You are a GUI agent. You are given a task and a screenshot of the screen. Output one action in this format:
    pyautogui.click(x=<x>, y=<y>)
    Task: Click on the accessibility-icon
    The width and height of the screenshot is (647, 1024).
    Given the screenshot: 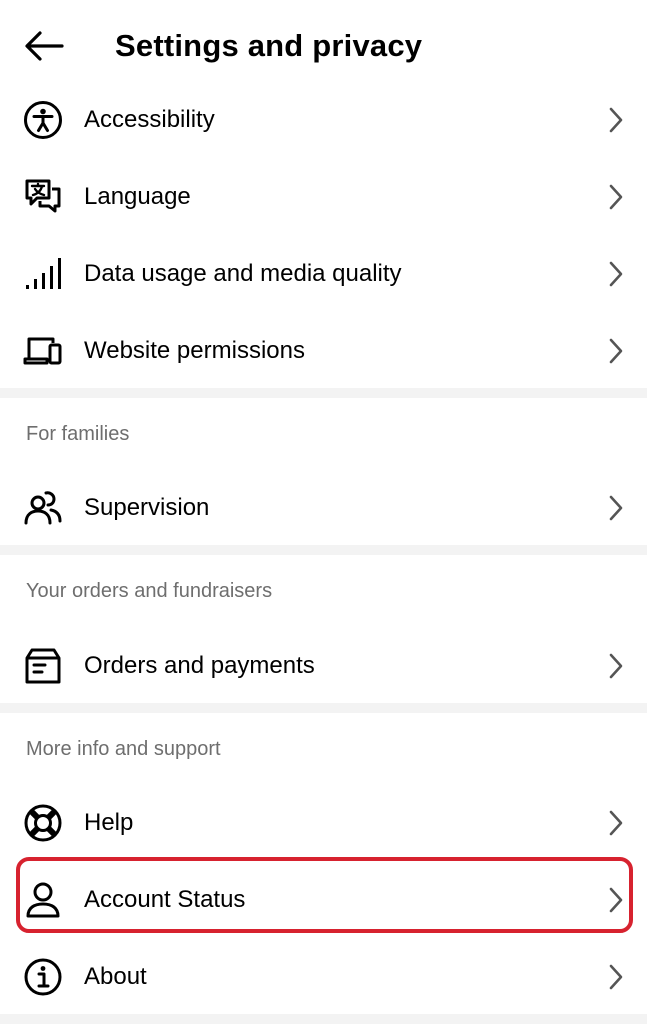 What is the action you would take?
    pyautogui.click(x=43, y=120)
    